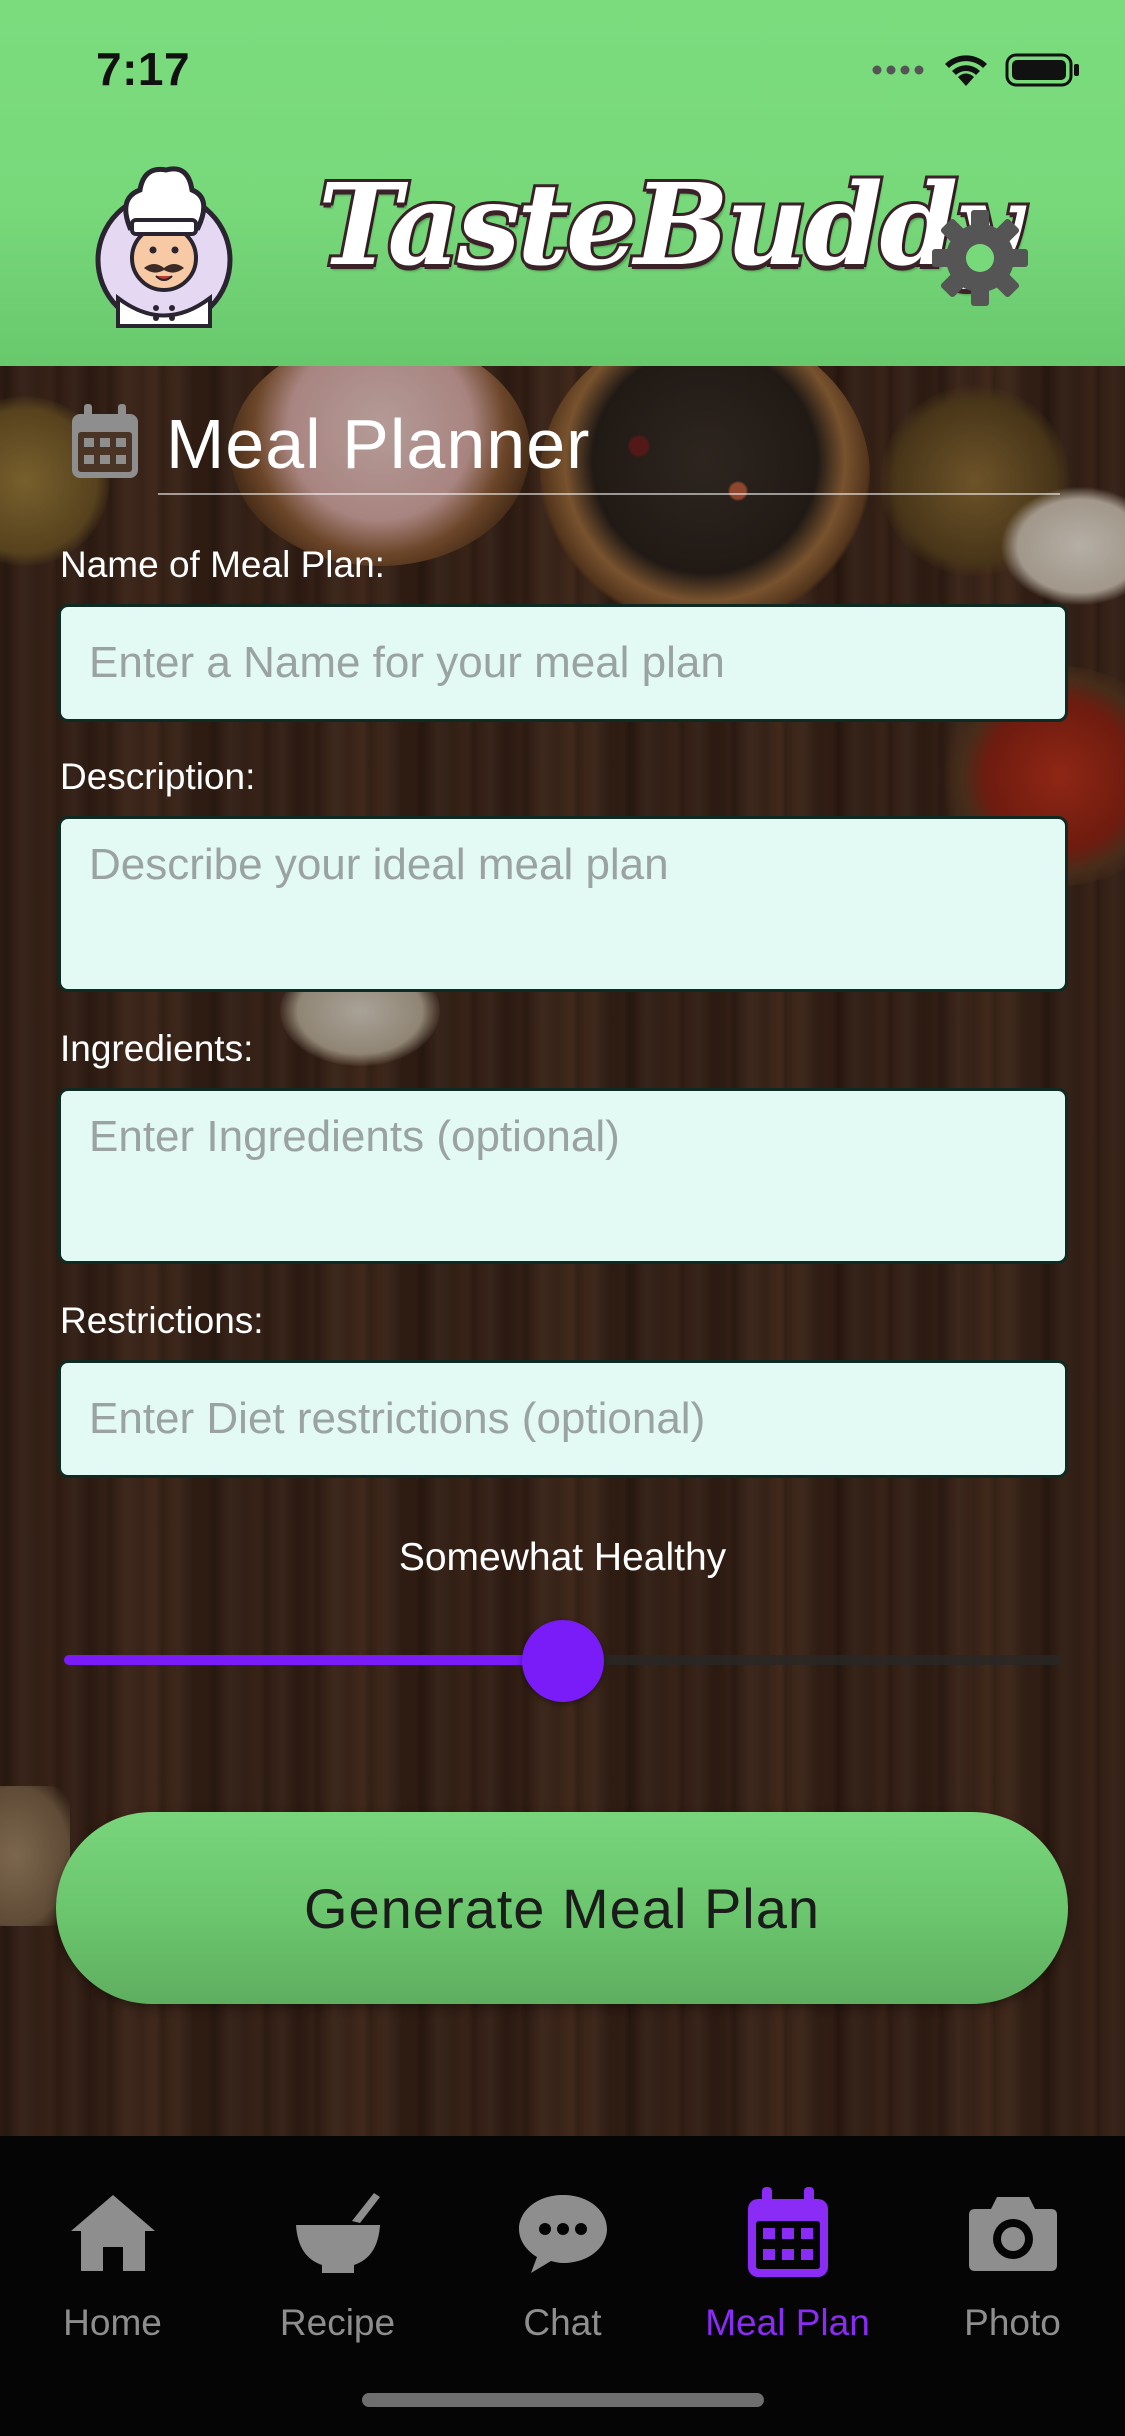  What do you see at coordinates (143, 69) in the screenshot?
I see `status-time: 7:17` at bounding box center [143, 69].